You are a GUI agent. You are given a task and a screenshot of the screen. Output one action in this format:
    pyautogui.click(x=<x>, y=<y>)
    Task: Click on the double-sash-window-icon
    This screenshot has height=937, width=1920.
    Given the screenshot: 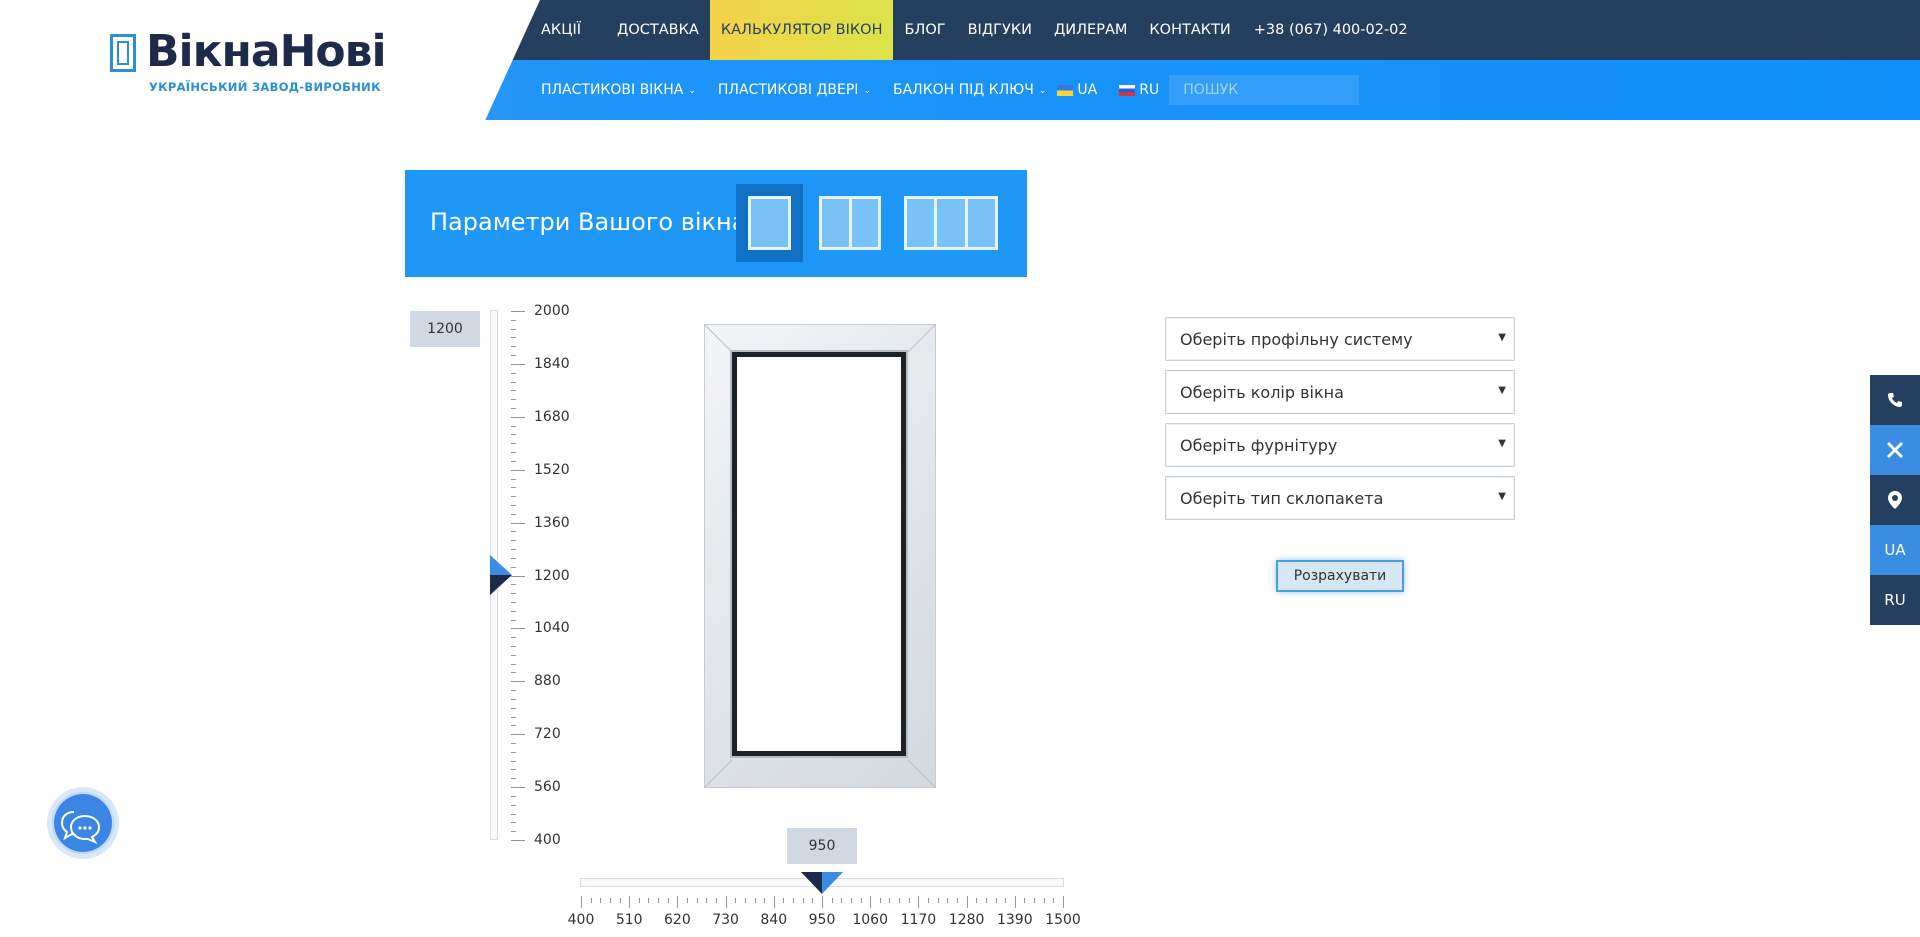 What is the action you would take?
    pyautogui.click(x=850, y=223)
    